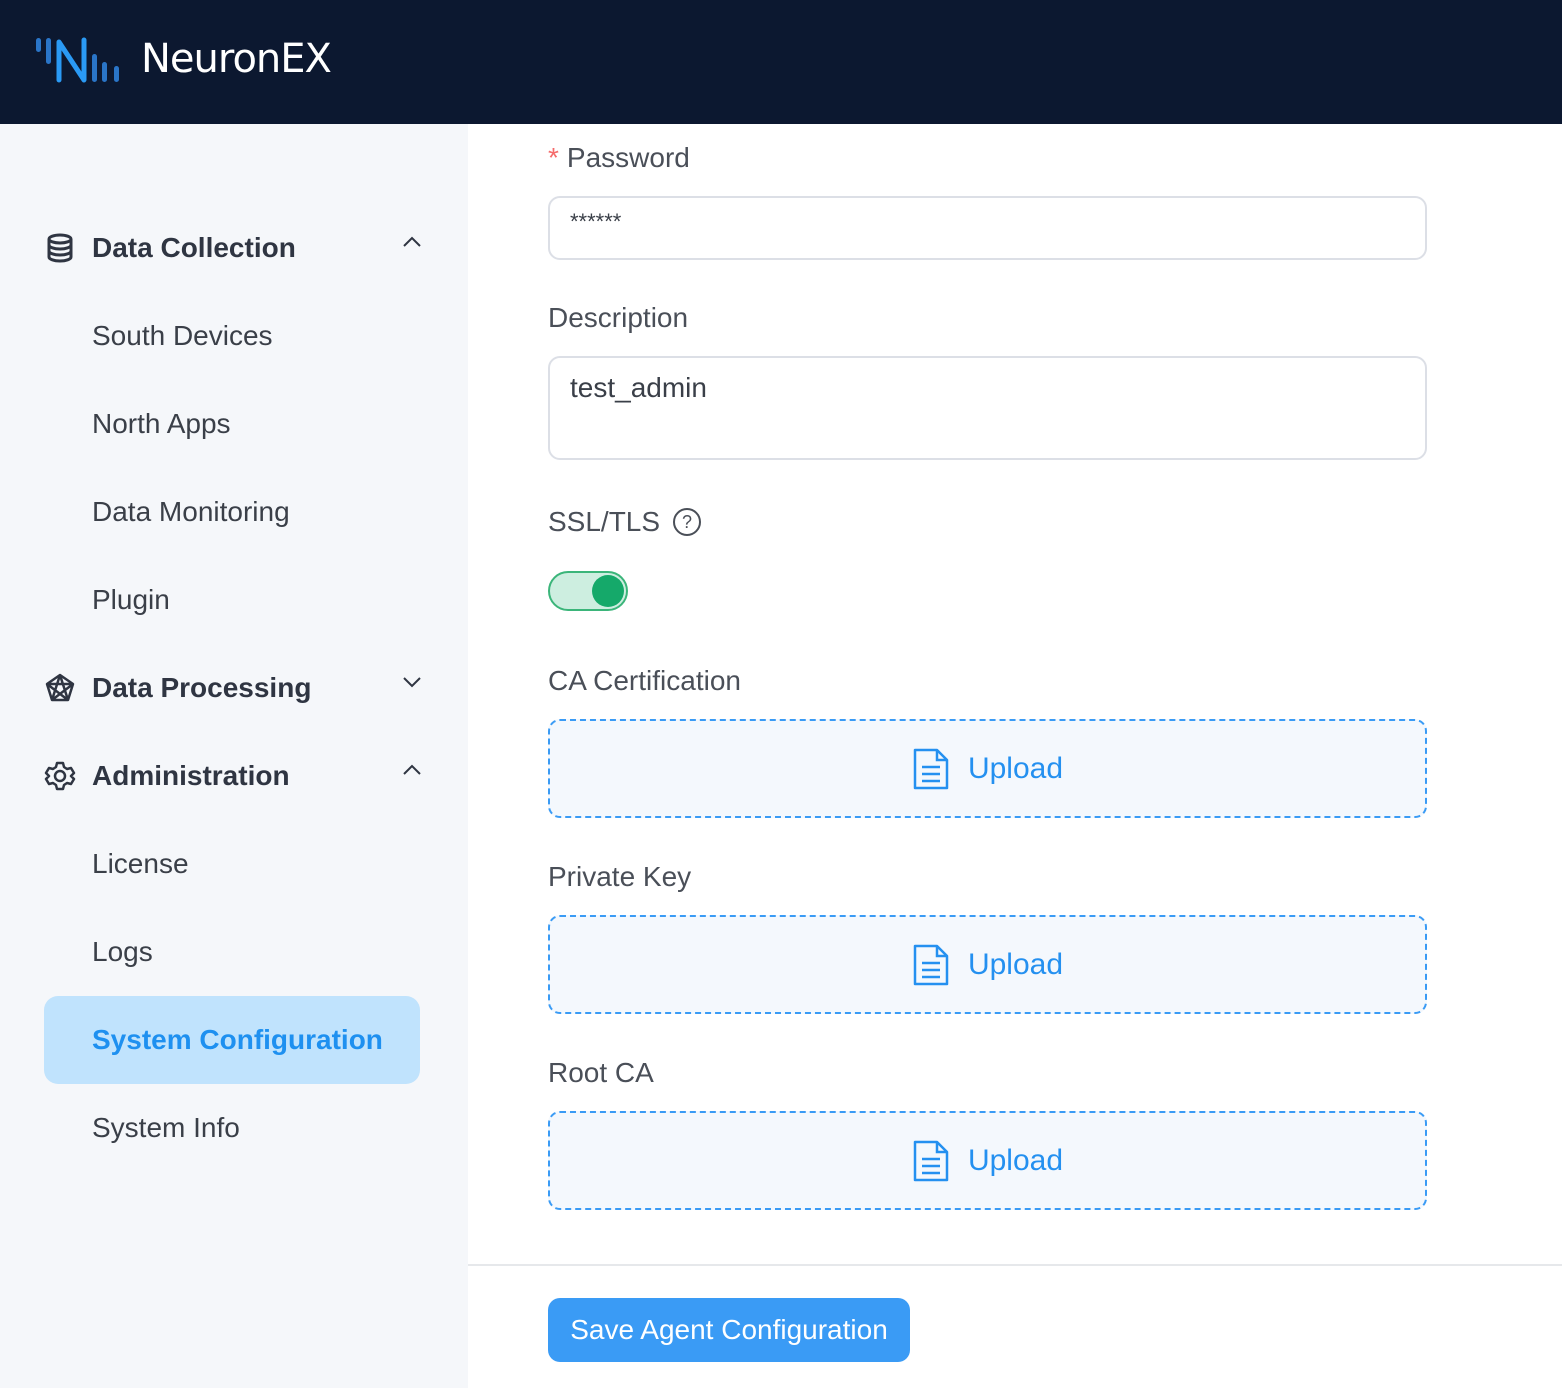 The image size is (1562, 1388). What do you see at coordinates (604, 521) in the screenshot?
I see `ssl-label-text: SSL/TLS` at bounding box center [604, 521].